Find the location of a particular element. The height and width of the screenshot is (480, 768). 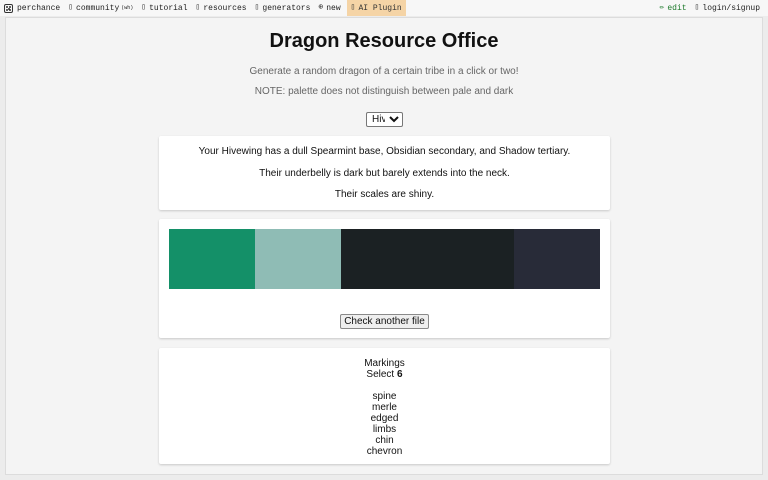

marking-item: chin is located at coordinates (384, 440).